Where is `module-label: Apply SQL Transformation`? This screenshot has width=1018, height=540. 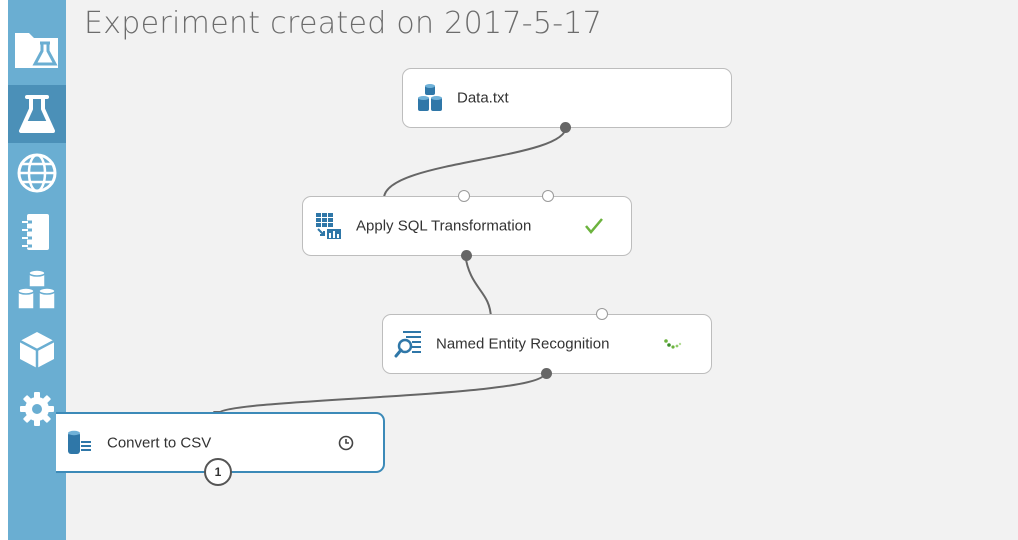
module-label: Apply SQL Transformation is located at coordinates (444, 226).